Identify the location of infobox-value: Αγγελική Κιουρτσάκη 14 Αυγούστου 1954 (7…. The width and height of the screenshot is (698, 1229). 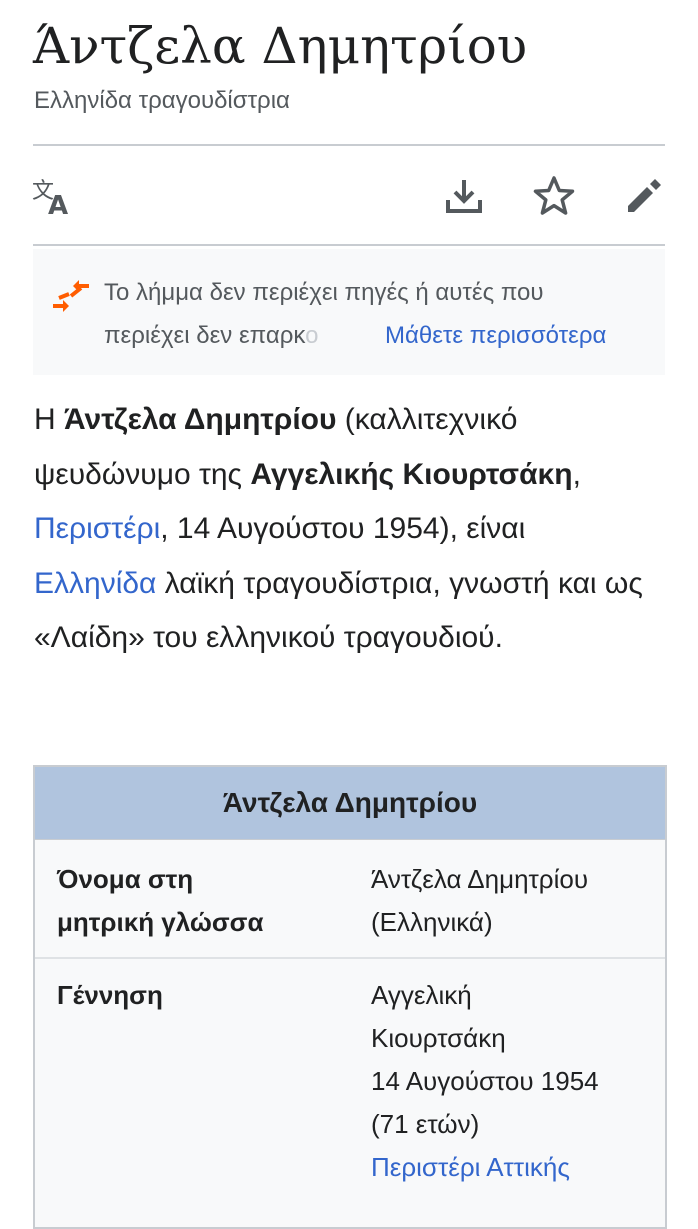
(511, 1081).